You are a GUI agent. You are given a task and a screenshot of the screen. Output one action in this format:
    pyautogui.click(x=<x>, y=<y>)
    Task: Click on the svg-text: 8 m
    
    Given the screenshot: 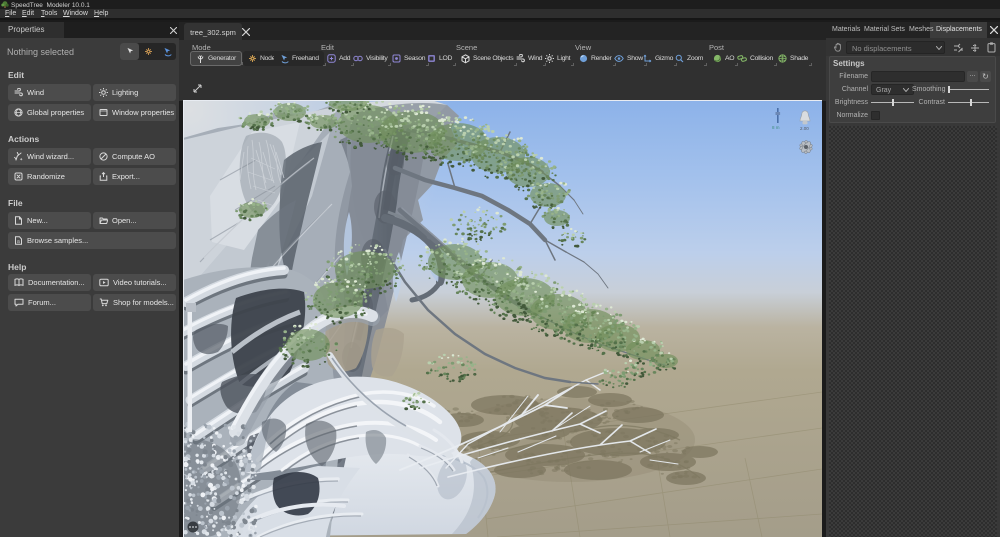 What is the action you would take?
    pyautogui.click(x=776, y=127)
    